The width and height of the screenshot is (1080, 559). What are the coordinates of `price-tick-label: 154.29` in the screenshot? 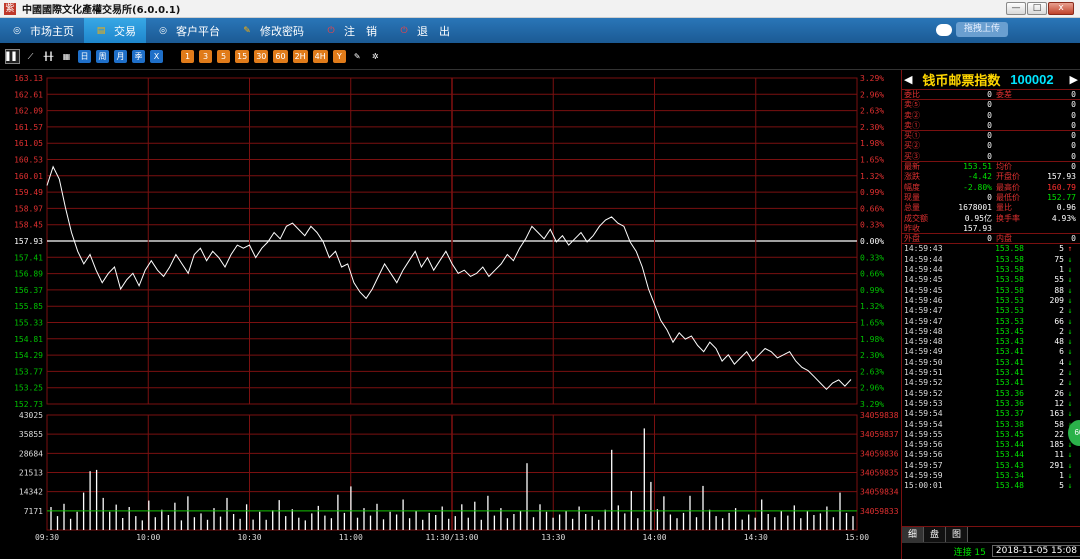 It's located at (28, 355).